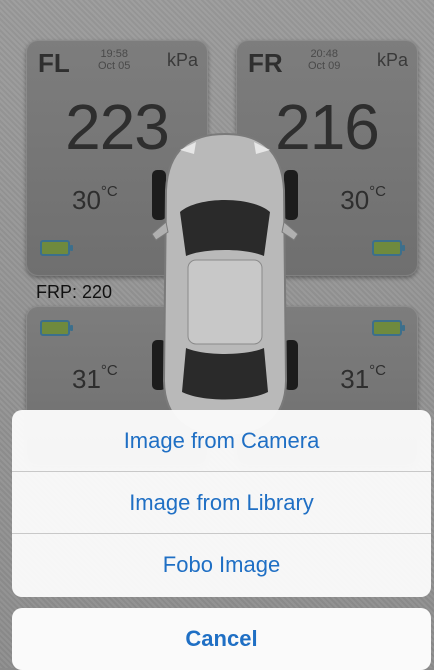  Describe the element at coordinates (221, 441) in the screenshot. I see `image-from-camera-button: Image from Camera` at that location.